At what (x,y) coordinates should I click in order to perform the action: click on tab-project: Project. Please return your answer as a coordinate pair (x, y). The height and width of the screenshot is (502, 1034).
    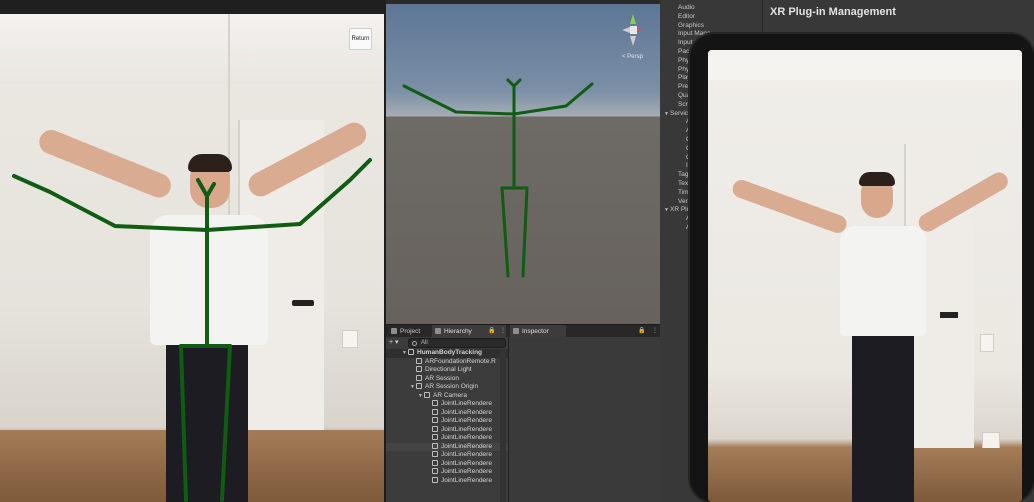
    Looking at the image, I should click on (410, 331).